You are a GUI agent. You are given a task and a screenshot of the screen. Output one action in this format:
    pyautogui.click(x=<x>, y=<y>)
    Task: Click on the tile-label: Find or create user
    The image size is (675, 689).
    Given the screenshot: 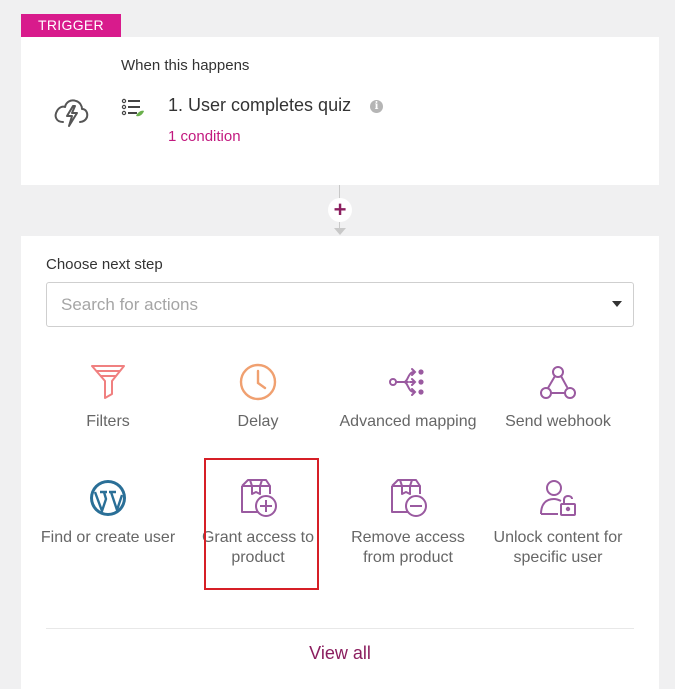 What is the action you would take?
    pyautogui.click(x=108, y=537)
    